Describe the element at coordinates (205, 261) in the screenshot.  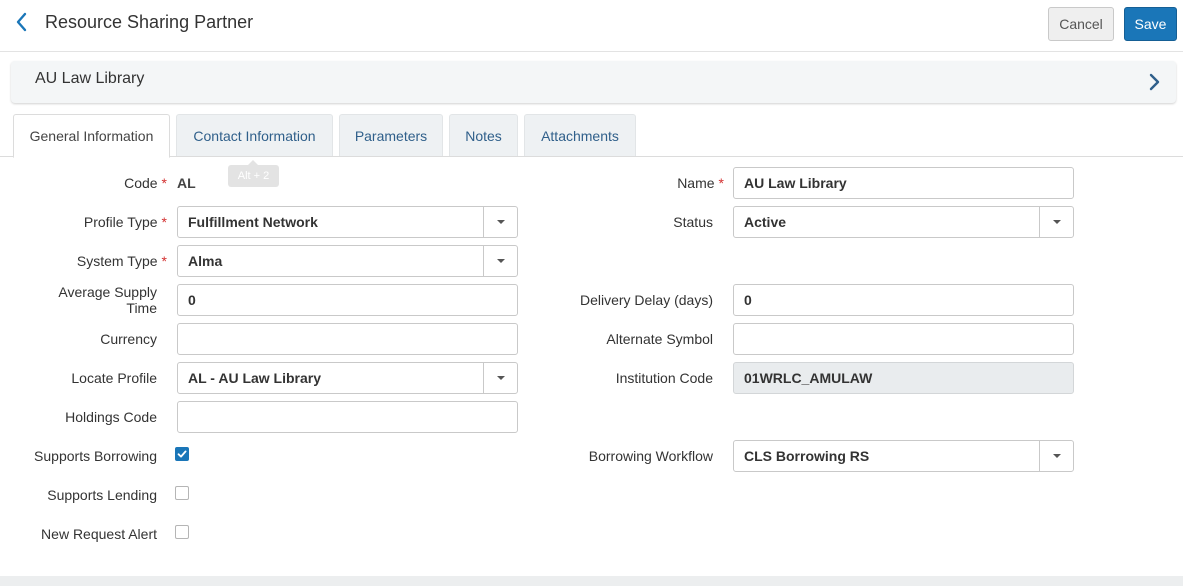
I see `system-type-value: Alma` at that location.